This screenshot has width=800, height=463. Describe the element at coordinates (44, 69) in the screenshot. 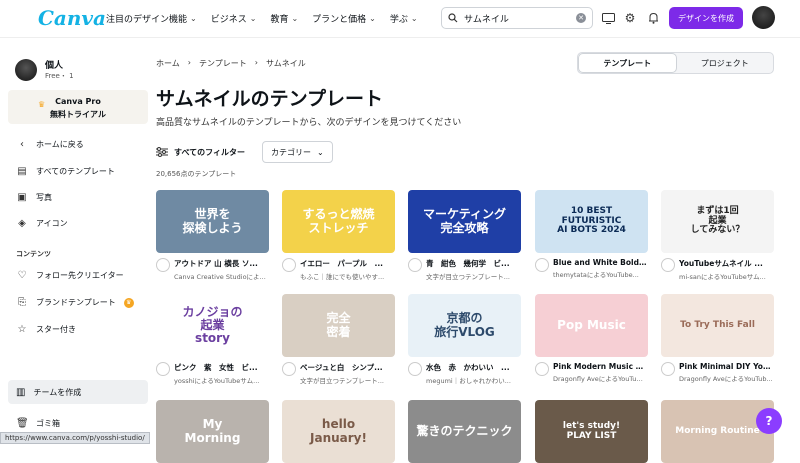

I see `profile: 個人 Free・ 1` at that location.